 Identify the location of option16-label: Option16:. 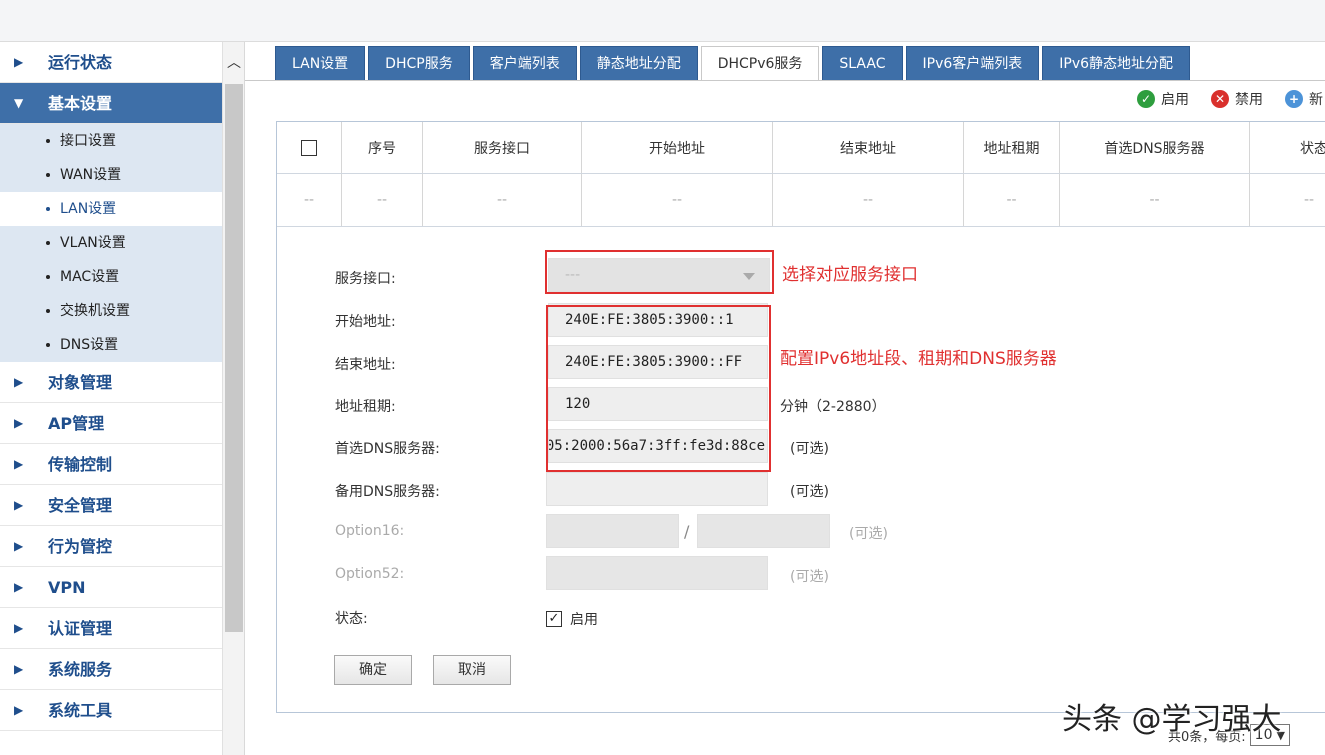
(370, 531).